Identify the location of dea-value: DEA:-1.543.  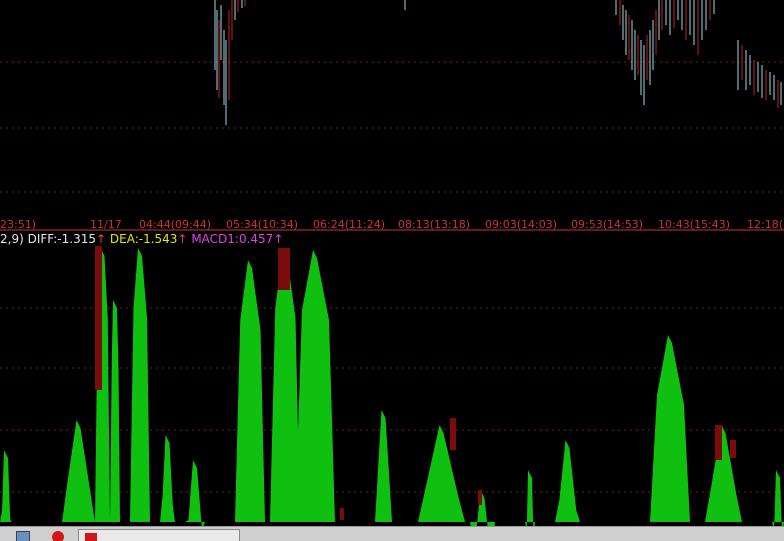
(143, 239).